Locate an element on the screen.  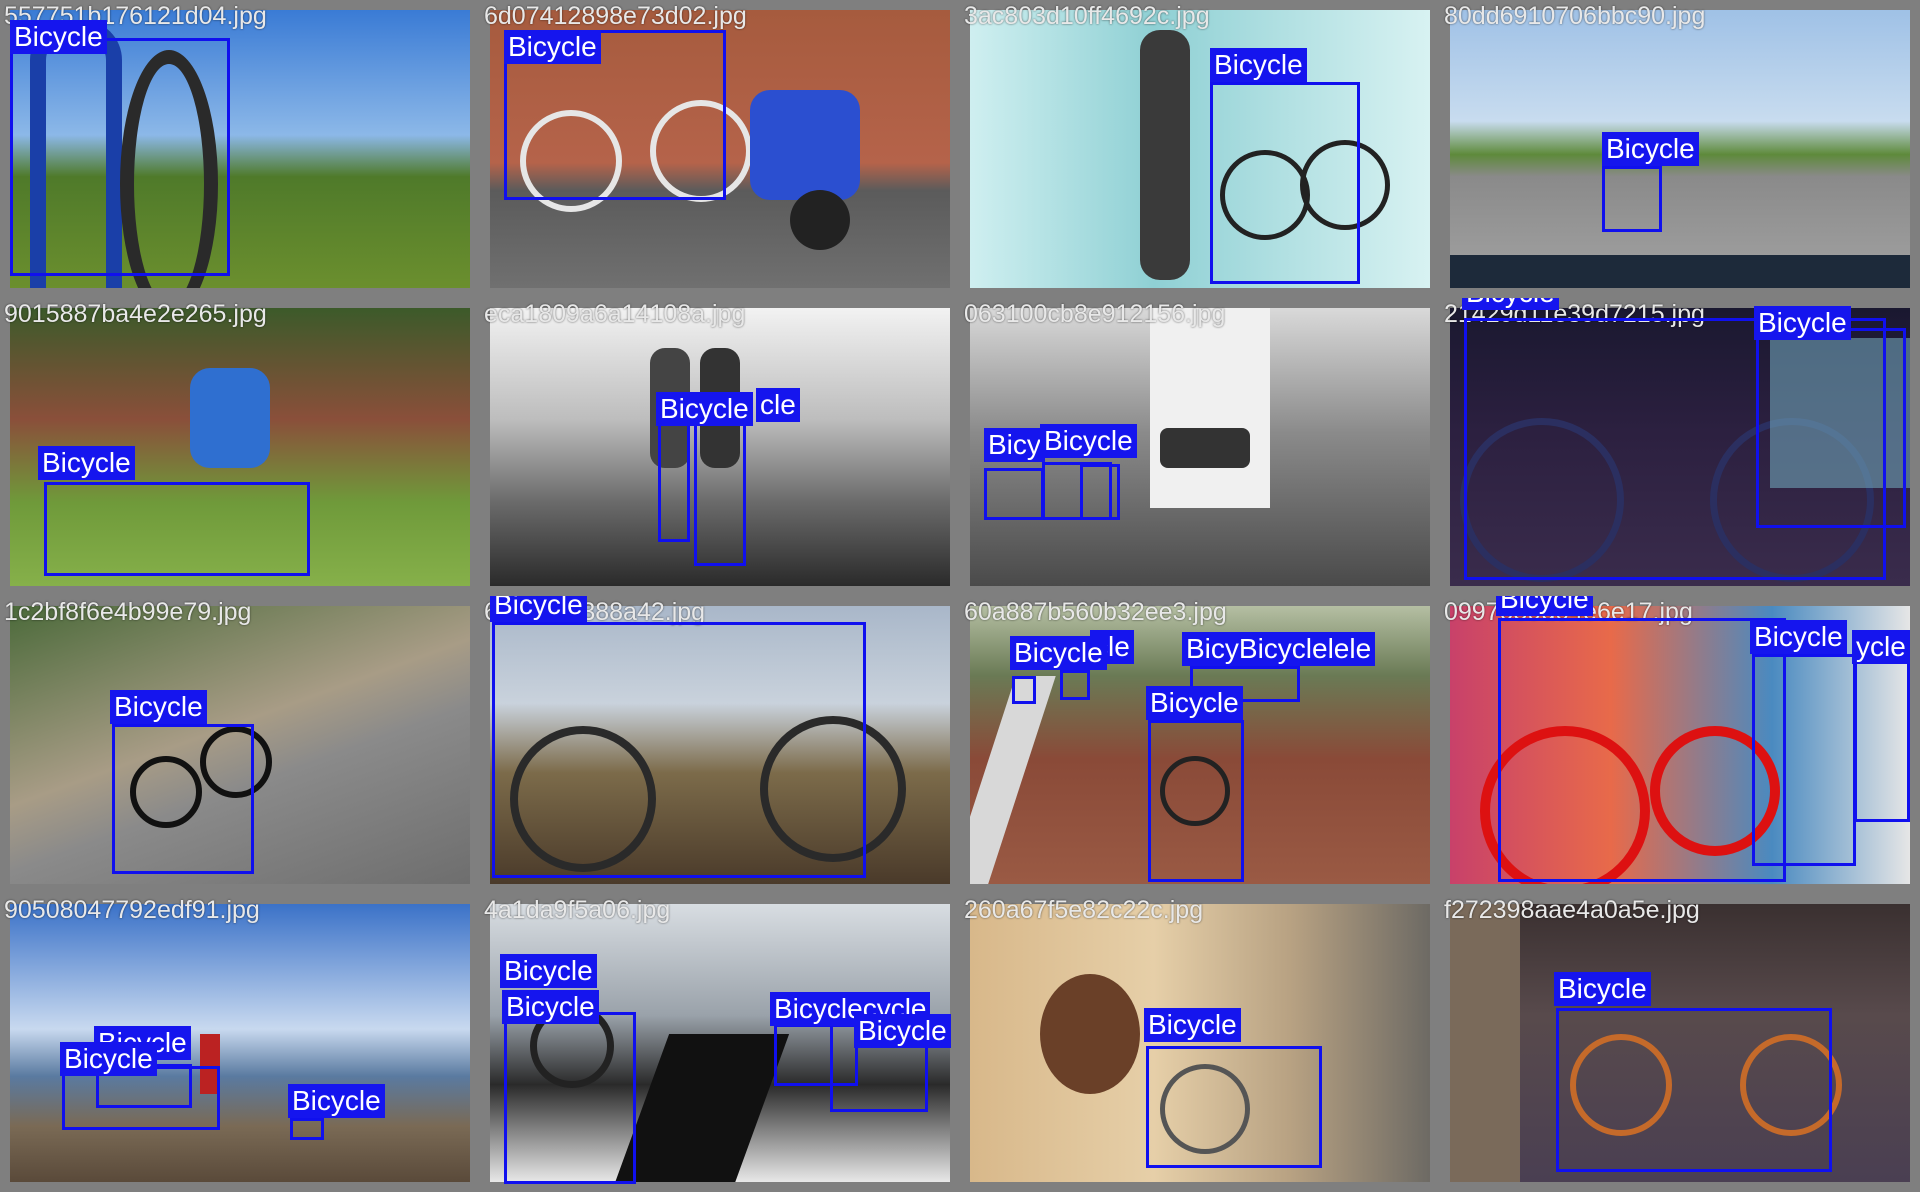
filename: 3ac803d10ff4692c.jpg is located at coordinates (1087, 16).